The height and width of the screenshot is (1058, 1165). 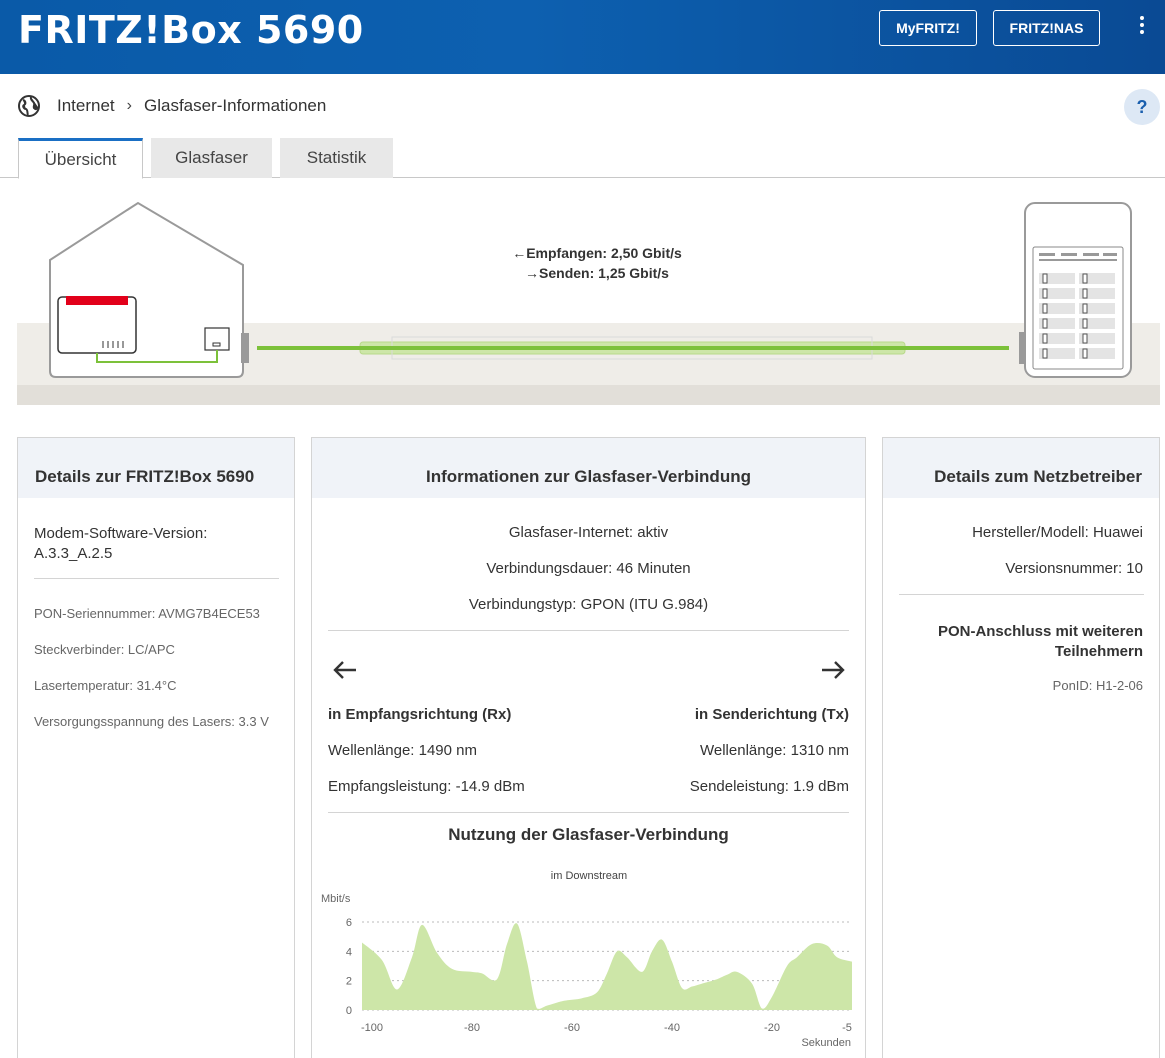 What do you see at coordinates (472, 1028) in the screenshot?
I see `x-tick-label: -80` at bounding box center [472, 1028].